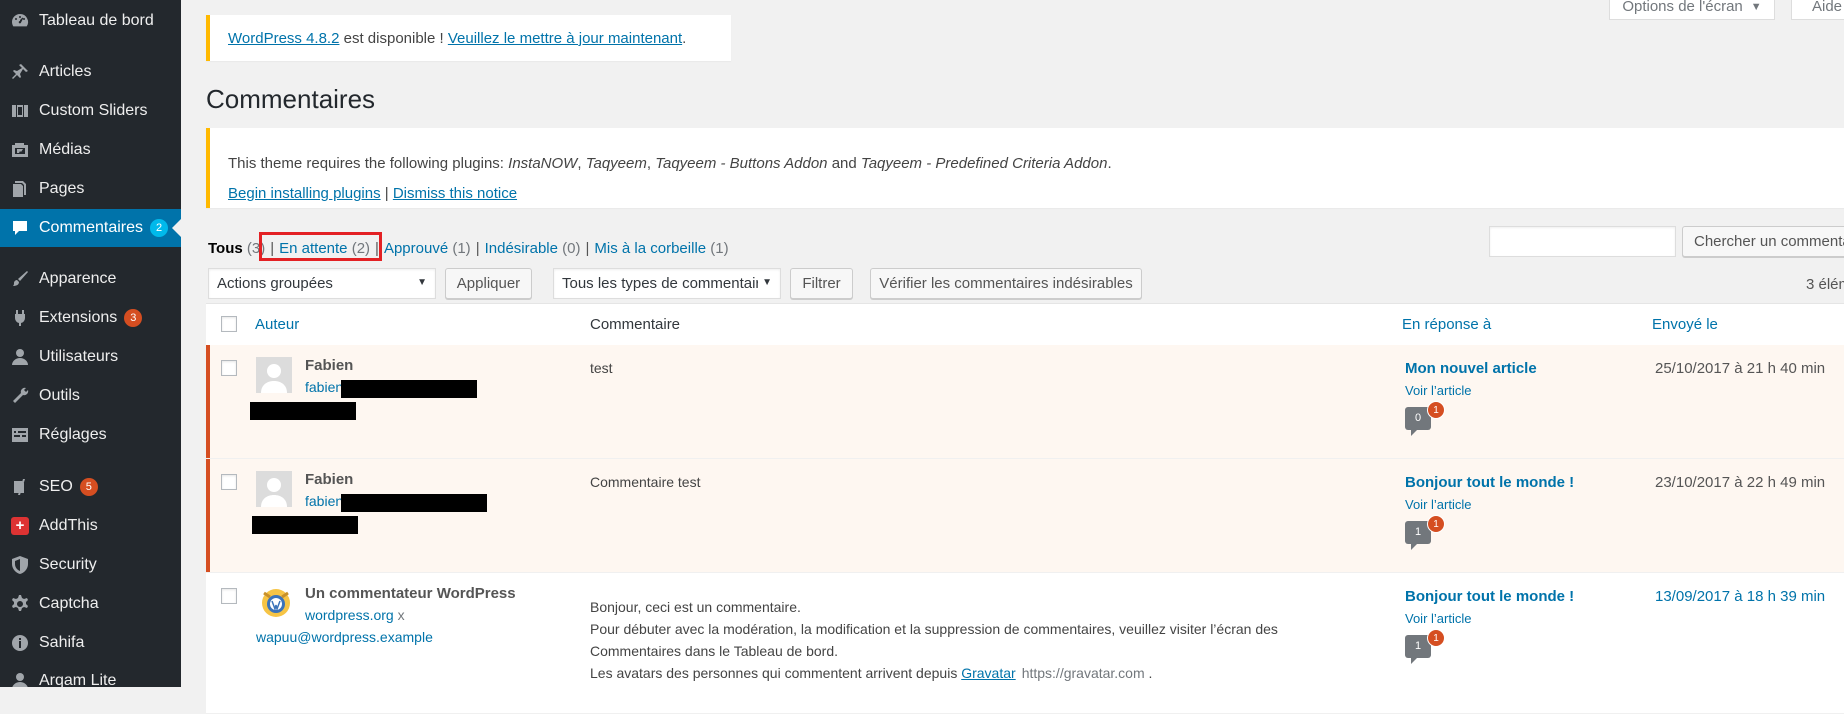  Describe the element at coordinates (322, 283) in the screenshot. I see `bulk-actions-select: Actions groupées ▼` at that location.